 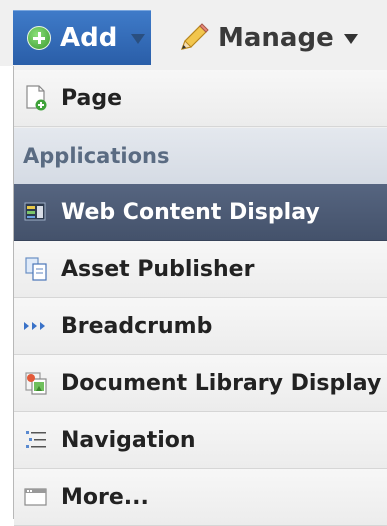 I want to click on menu-item-web-content-display: Web Content Display, so click(x=200, y=212).